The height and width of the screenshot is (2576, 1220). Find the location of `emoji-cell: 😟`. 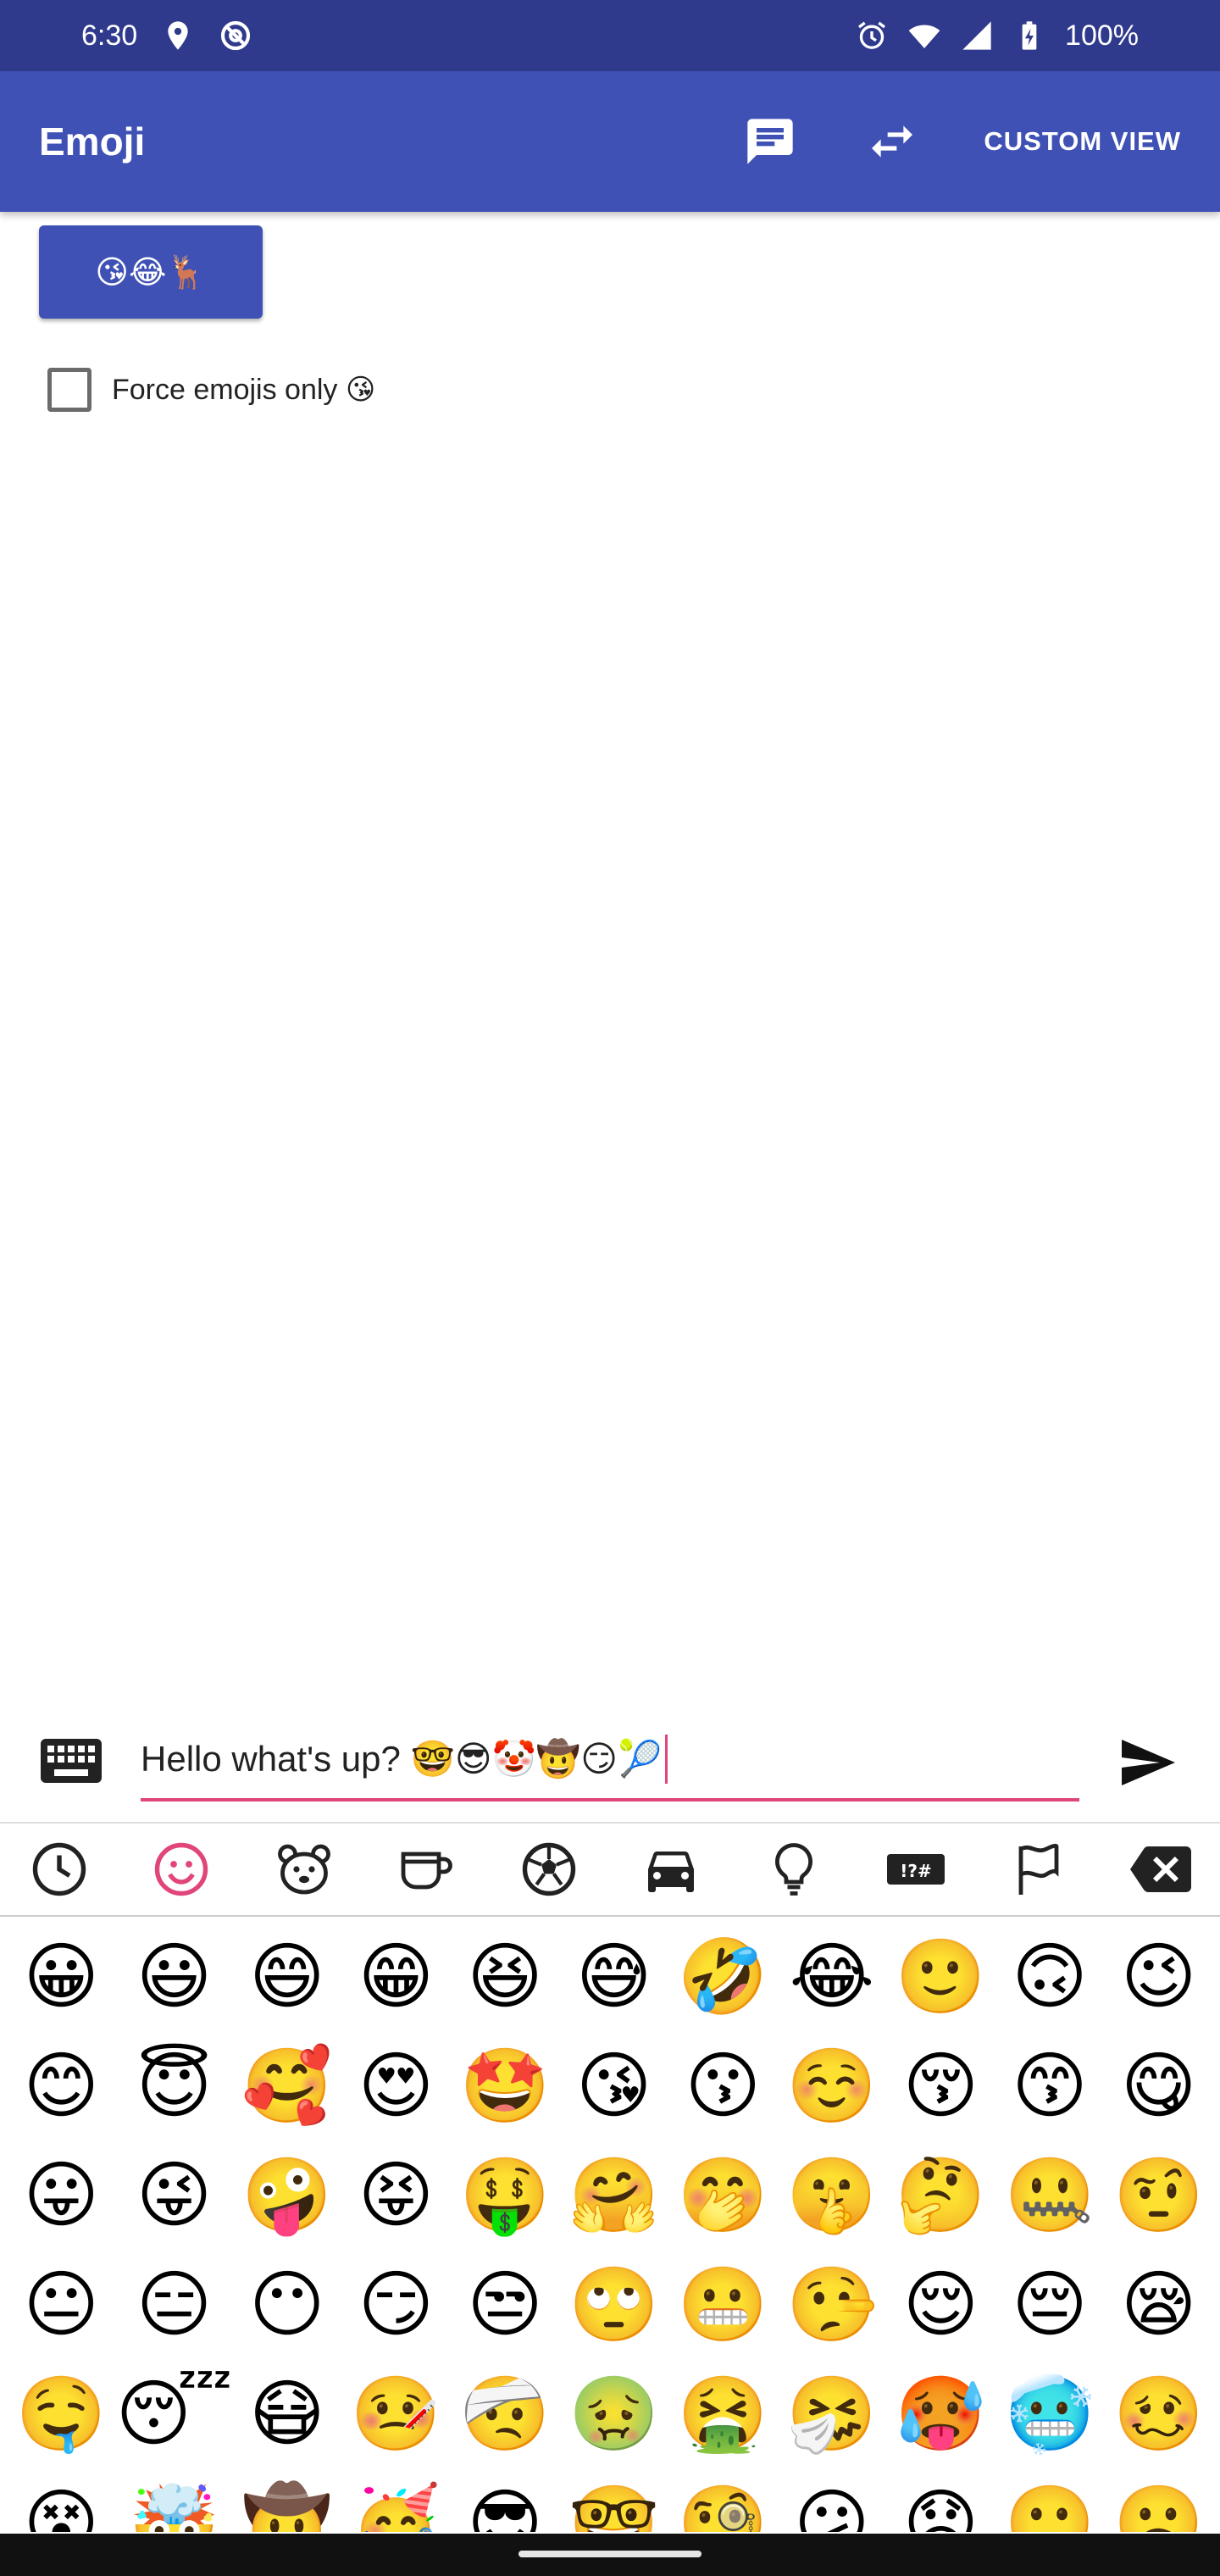

emoji-cell: 😟 is located at coordinates (941, 2510).